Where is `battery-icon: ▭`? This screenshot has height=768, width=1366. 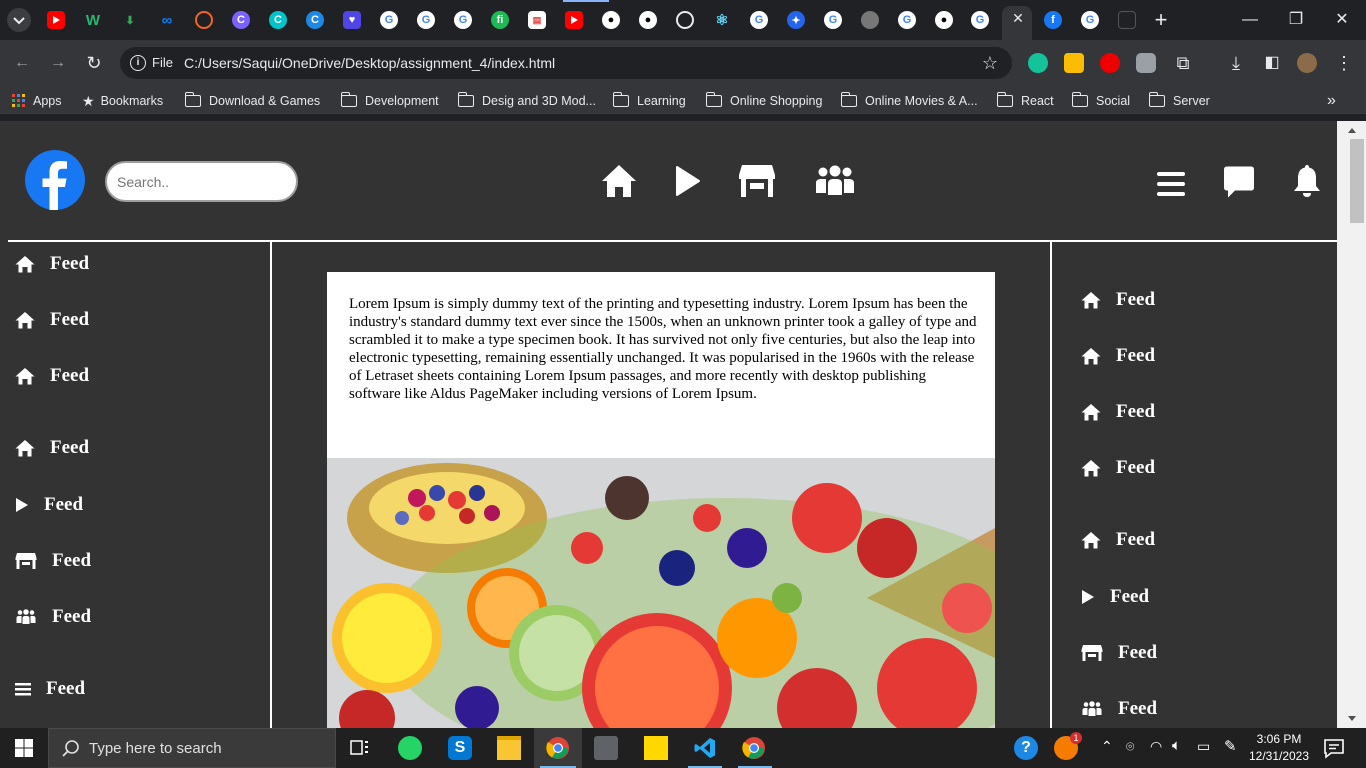 battery-icon: ▭ is located at coordinates (1203, 746).